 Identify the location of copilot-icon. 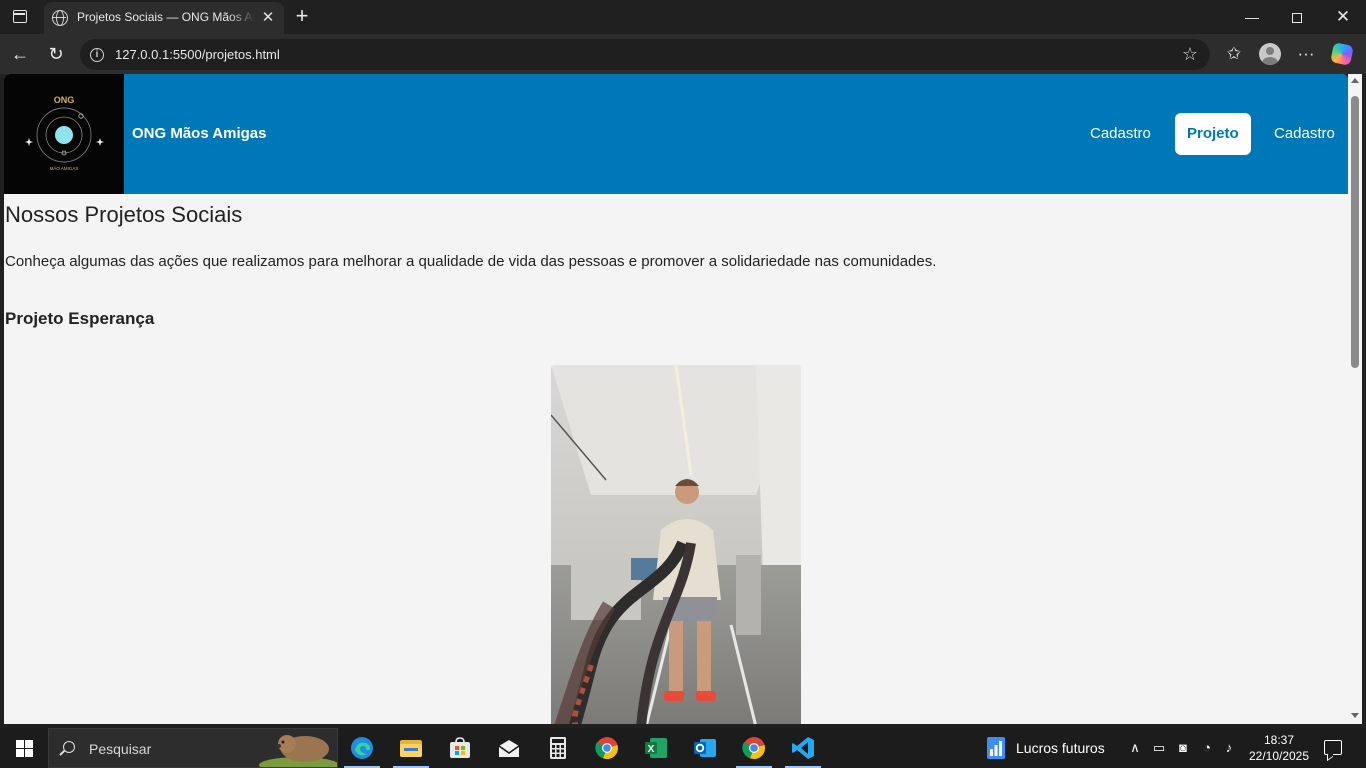
(1342, 54).